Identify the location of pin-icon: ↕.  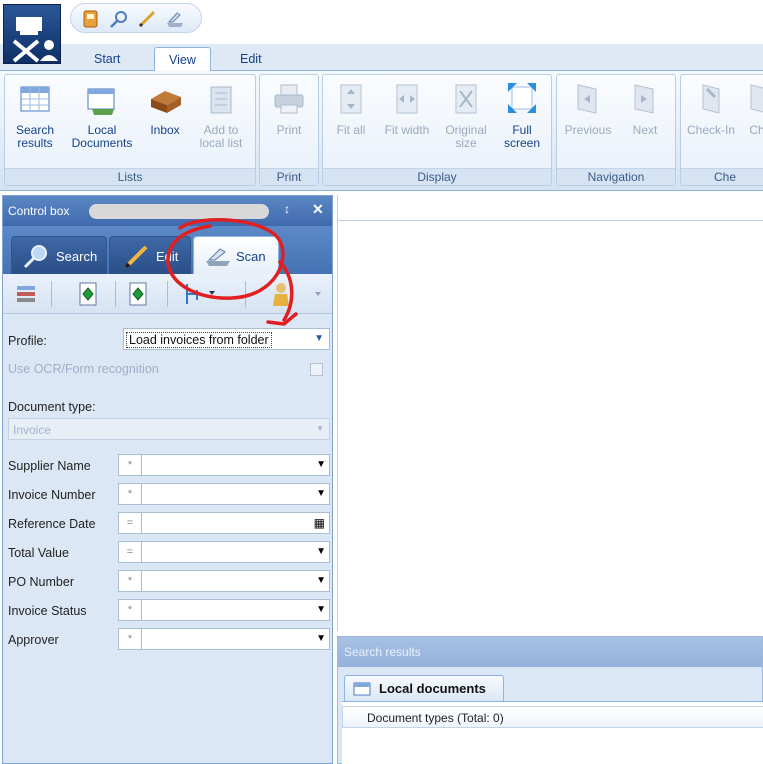
(287, 209).